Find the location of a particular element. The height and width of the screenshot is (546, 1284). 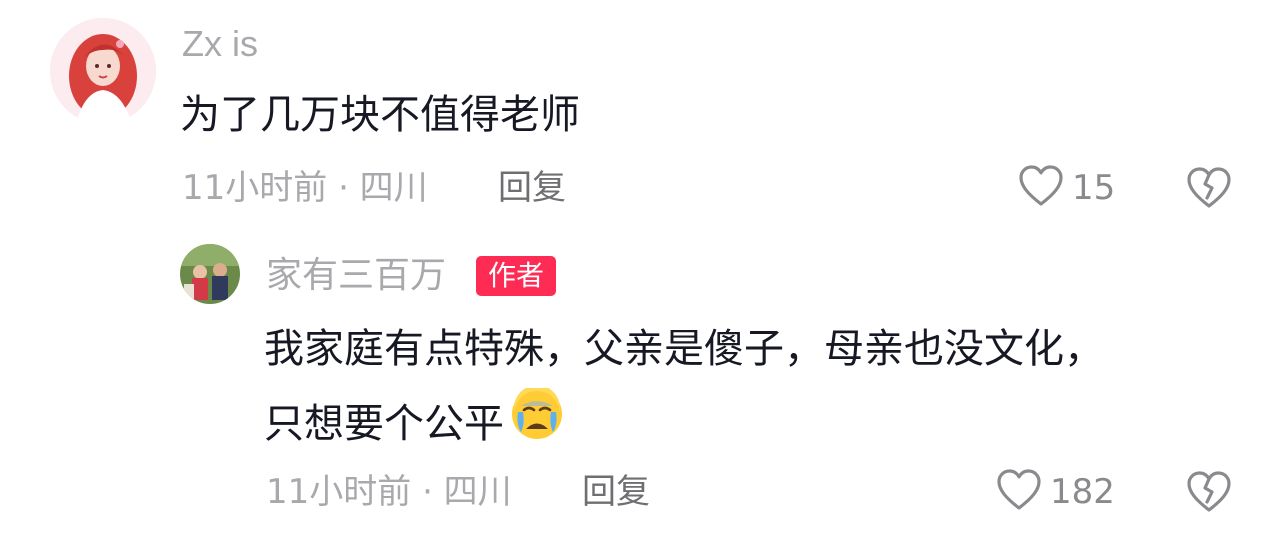

reply-text-line-2-label: 只想要个公平 is located at coordinates (384, 424).